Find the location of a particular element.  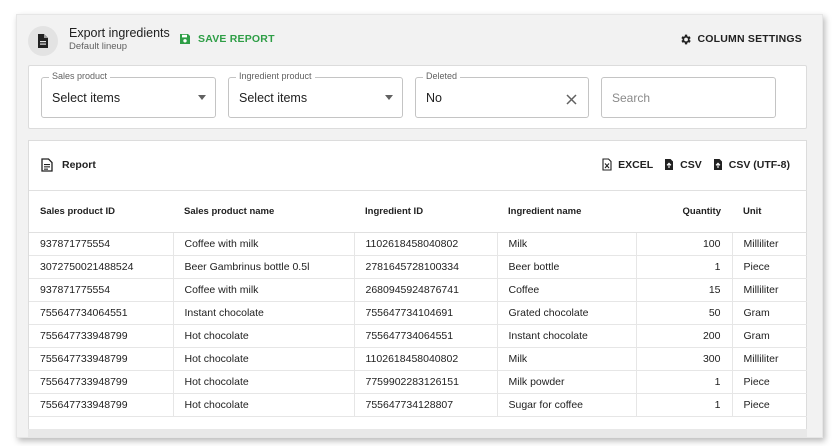

column-header: Sales product ID is located at coordinates (101, 211).